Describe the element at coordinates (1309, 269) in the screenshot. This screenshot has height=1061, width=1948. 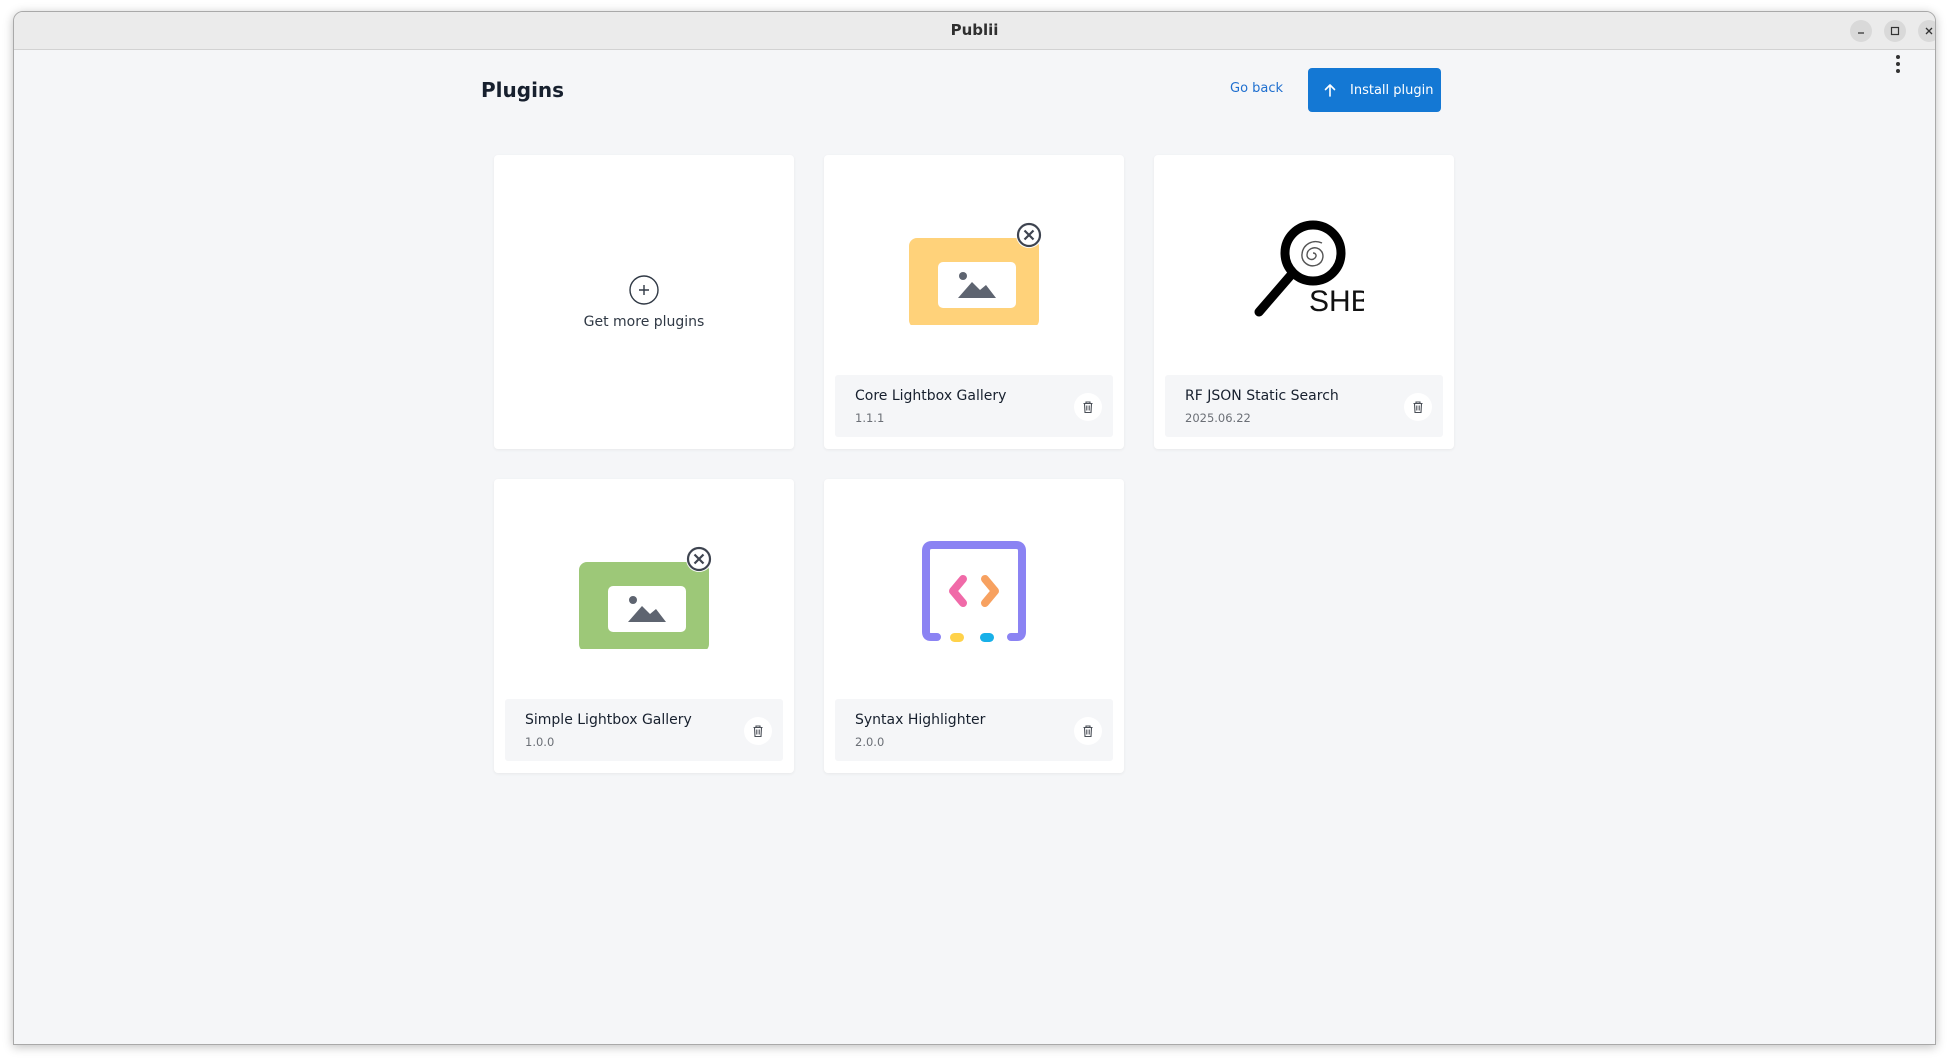
I see `shb-search-logo: SHB` at that location.